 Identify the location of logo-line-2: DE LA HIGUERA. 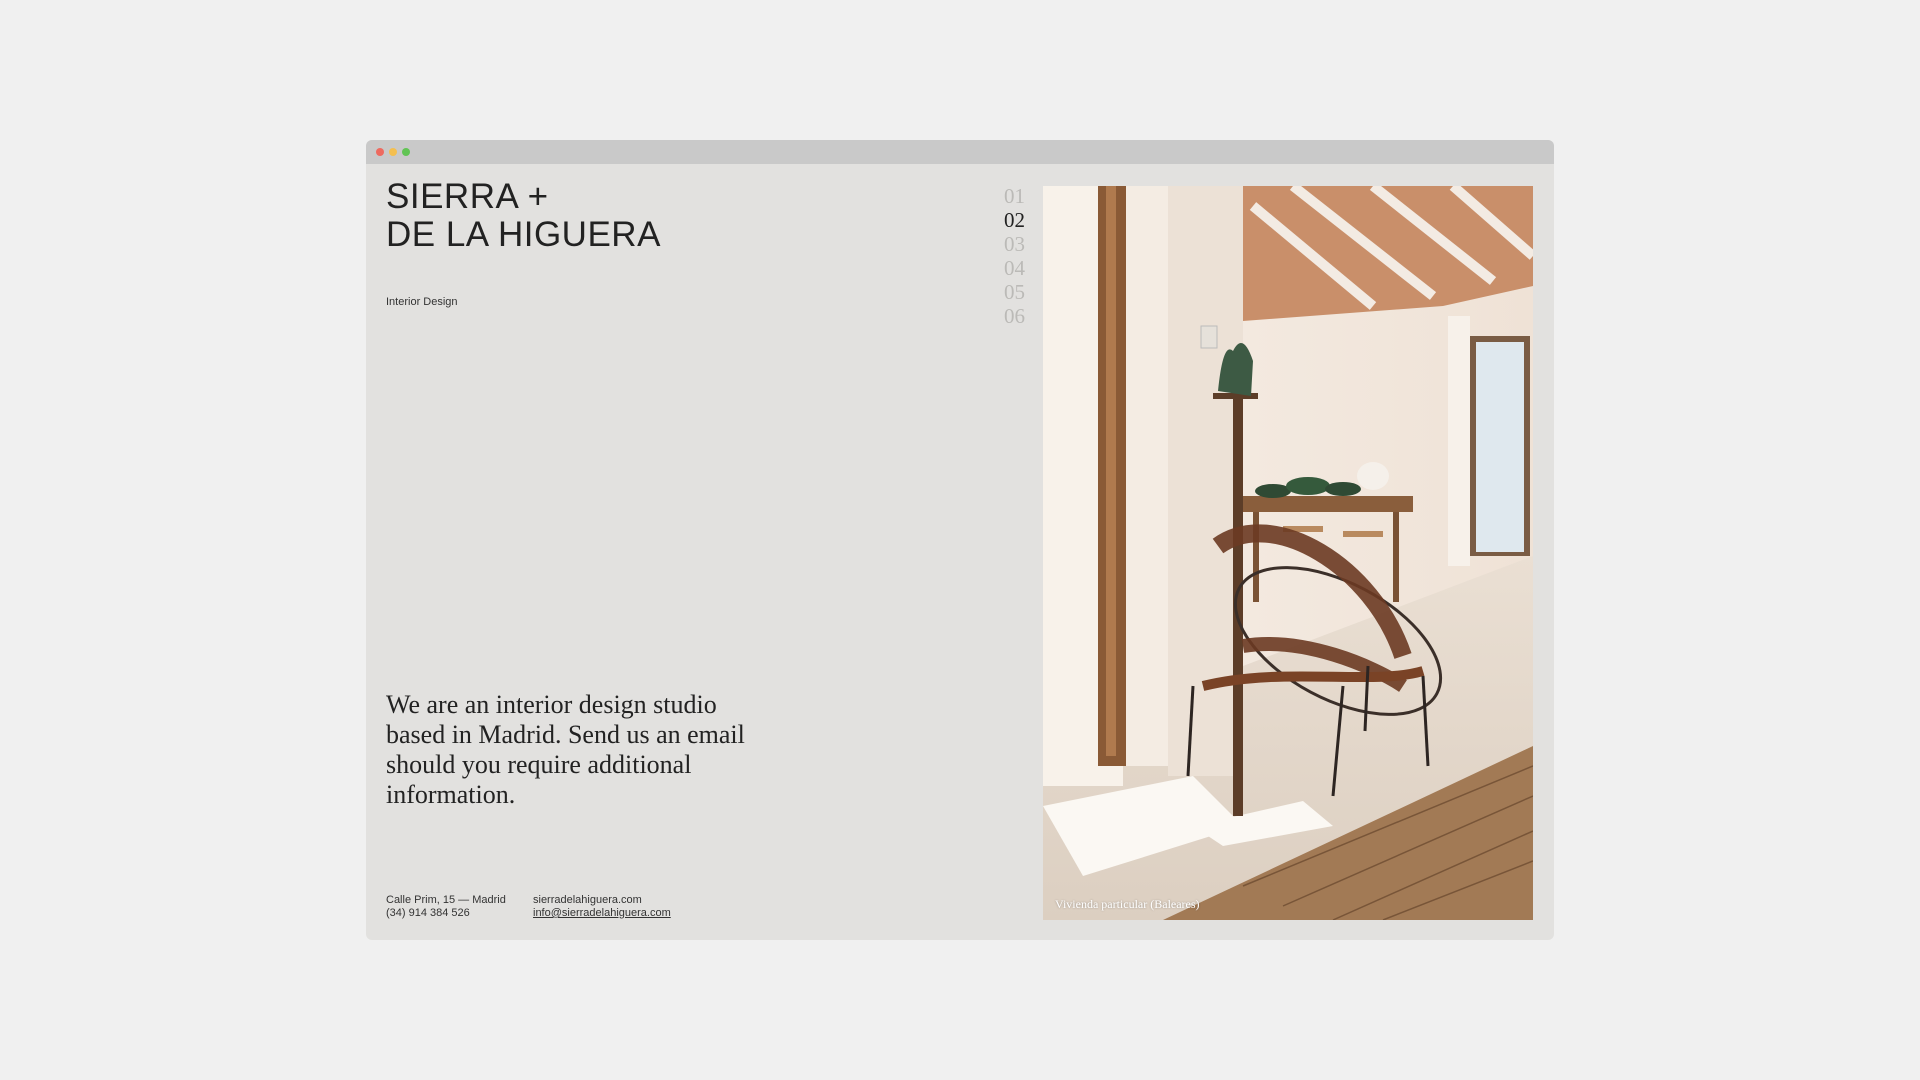
(523, 234).